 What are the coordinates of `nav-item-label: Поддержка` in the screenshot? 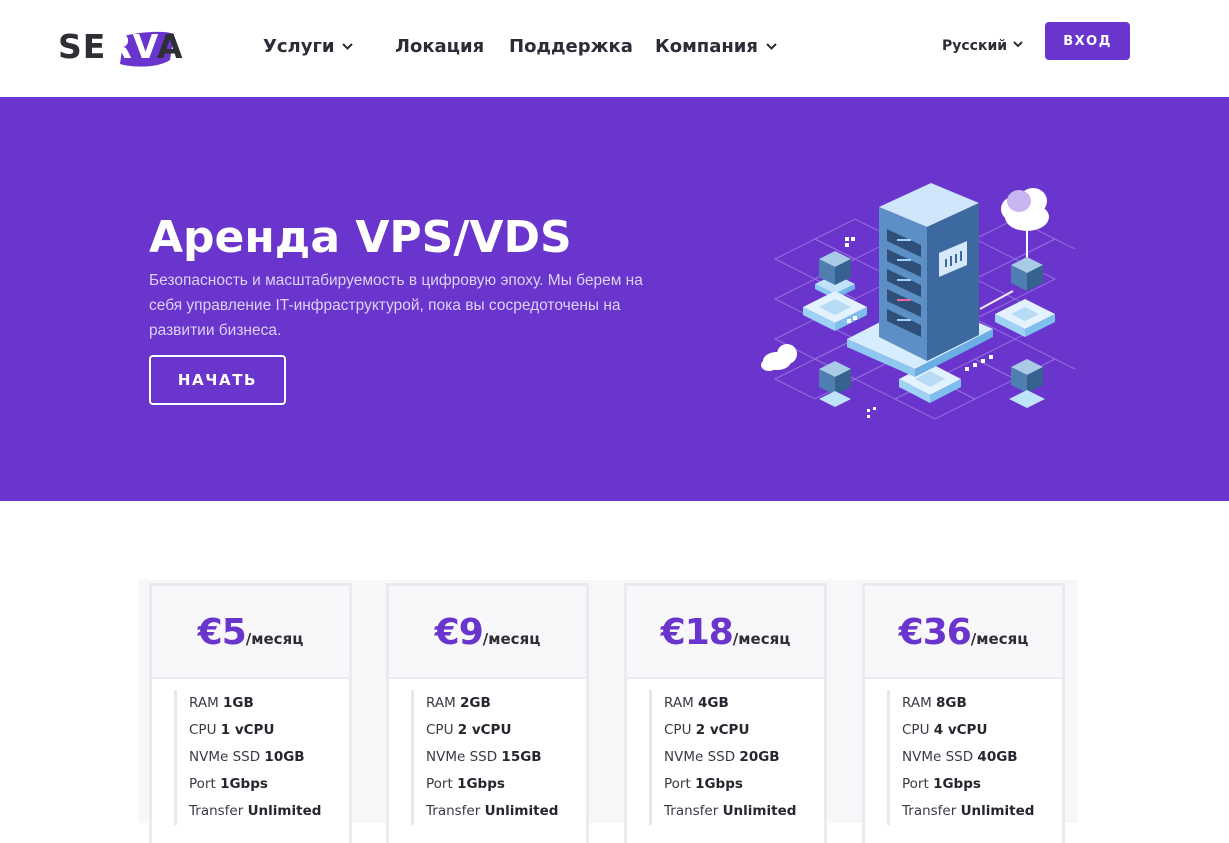 It's located at (571, 46).